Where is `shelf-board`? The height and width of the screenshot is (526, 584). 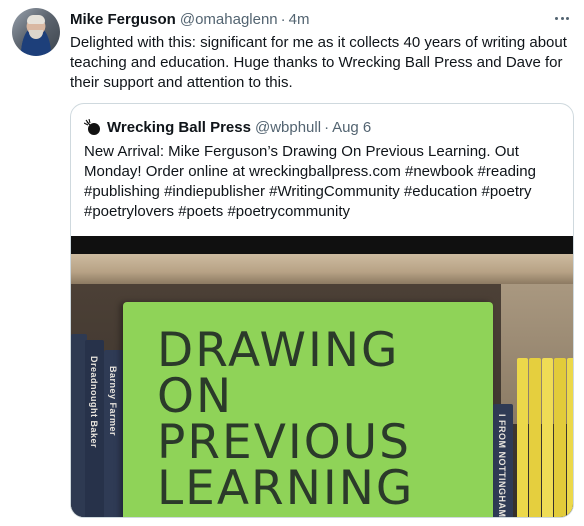 shelf-board is located at coordinates (322, 269).